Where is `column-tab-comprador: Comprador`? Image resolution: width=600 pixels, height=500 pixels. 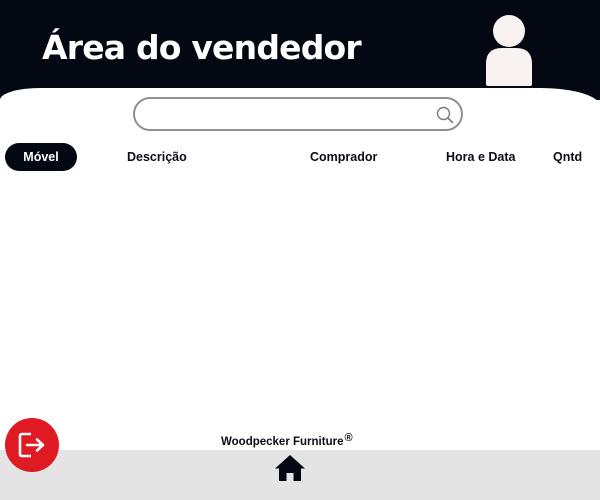 column-tab-comprador: Comprador is located at coordinates (343, 157).